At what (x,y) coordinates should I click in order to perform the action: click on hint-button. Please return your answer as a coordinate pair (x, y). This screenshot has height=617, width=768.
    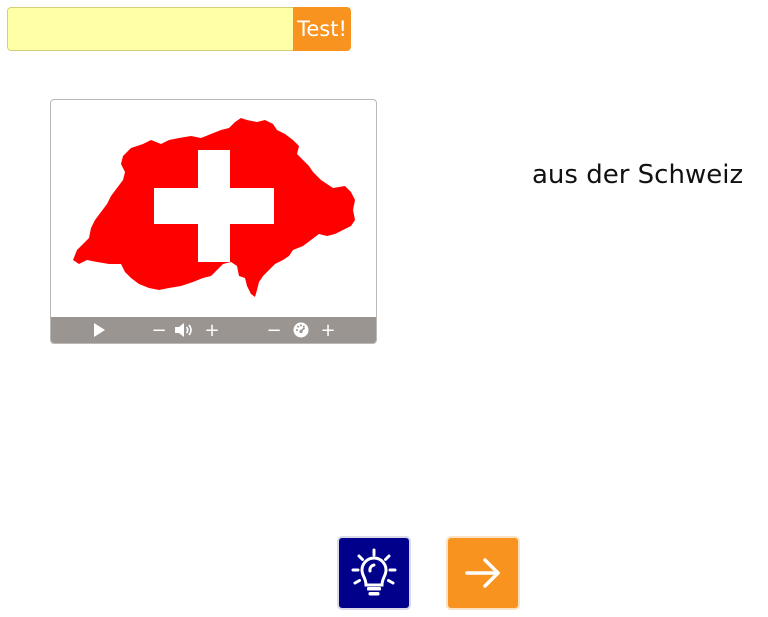
    Looking at the image, I should click on (374, 573).